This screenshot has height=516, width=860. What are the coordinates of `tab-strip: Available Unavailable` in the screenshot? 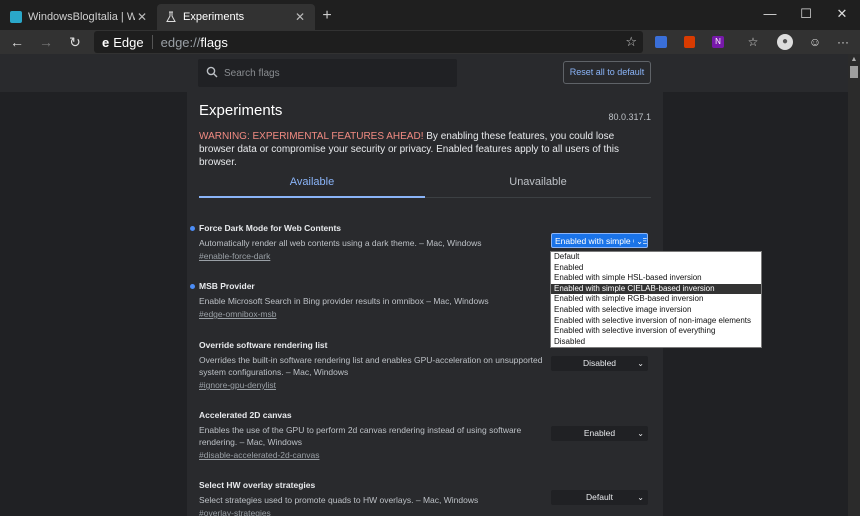 It's located at (425, 185).